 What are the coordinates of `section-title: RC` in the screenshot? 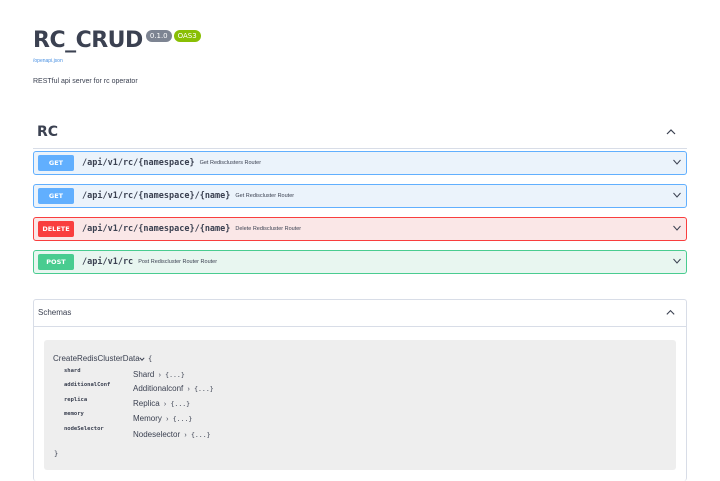 It's located at (48, 132).